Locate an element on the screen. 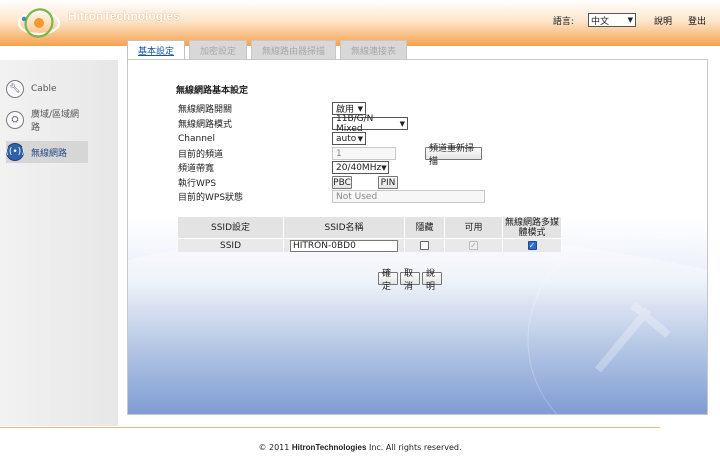  select-value: 11B/G/N Mixed is located at coordinates (355, 123).